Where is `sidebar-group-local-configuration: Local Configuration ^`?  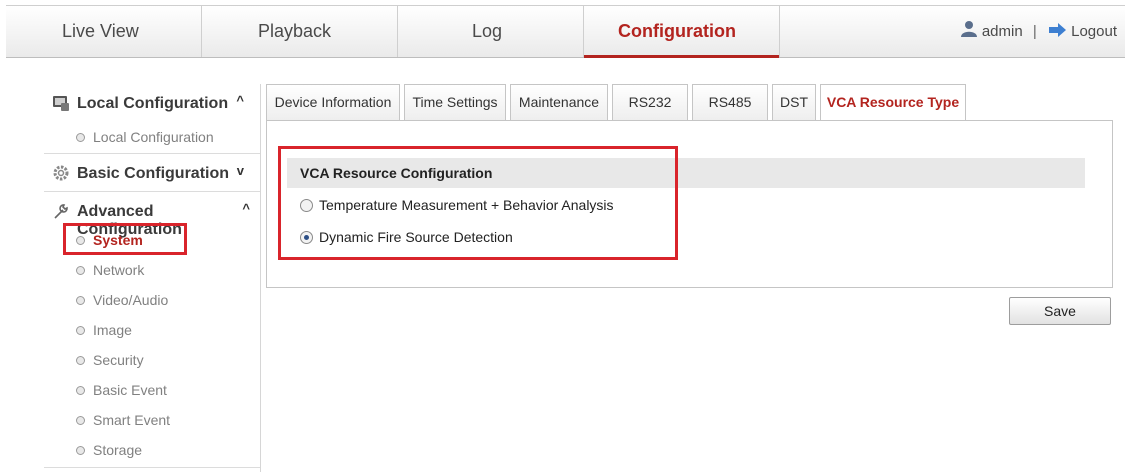
sidebar-group-local-configuration: Local Configuration ^ is located at coordinates (152, 103).